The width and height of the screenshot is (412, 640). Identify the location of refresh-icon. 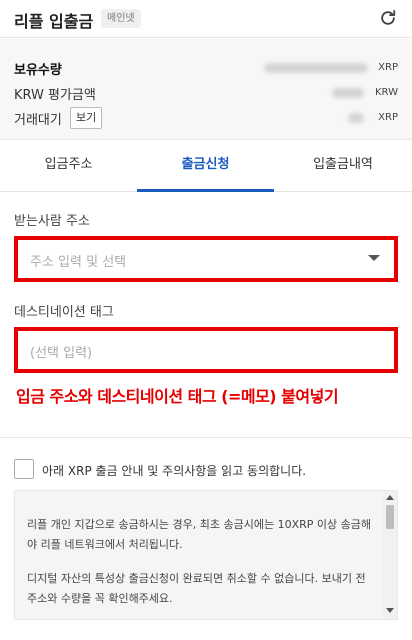
(388, 18).